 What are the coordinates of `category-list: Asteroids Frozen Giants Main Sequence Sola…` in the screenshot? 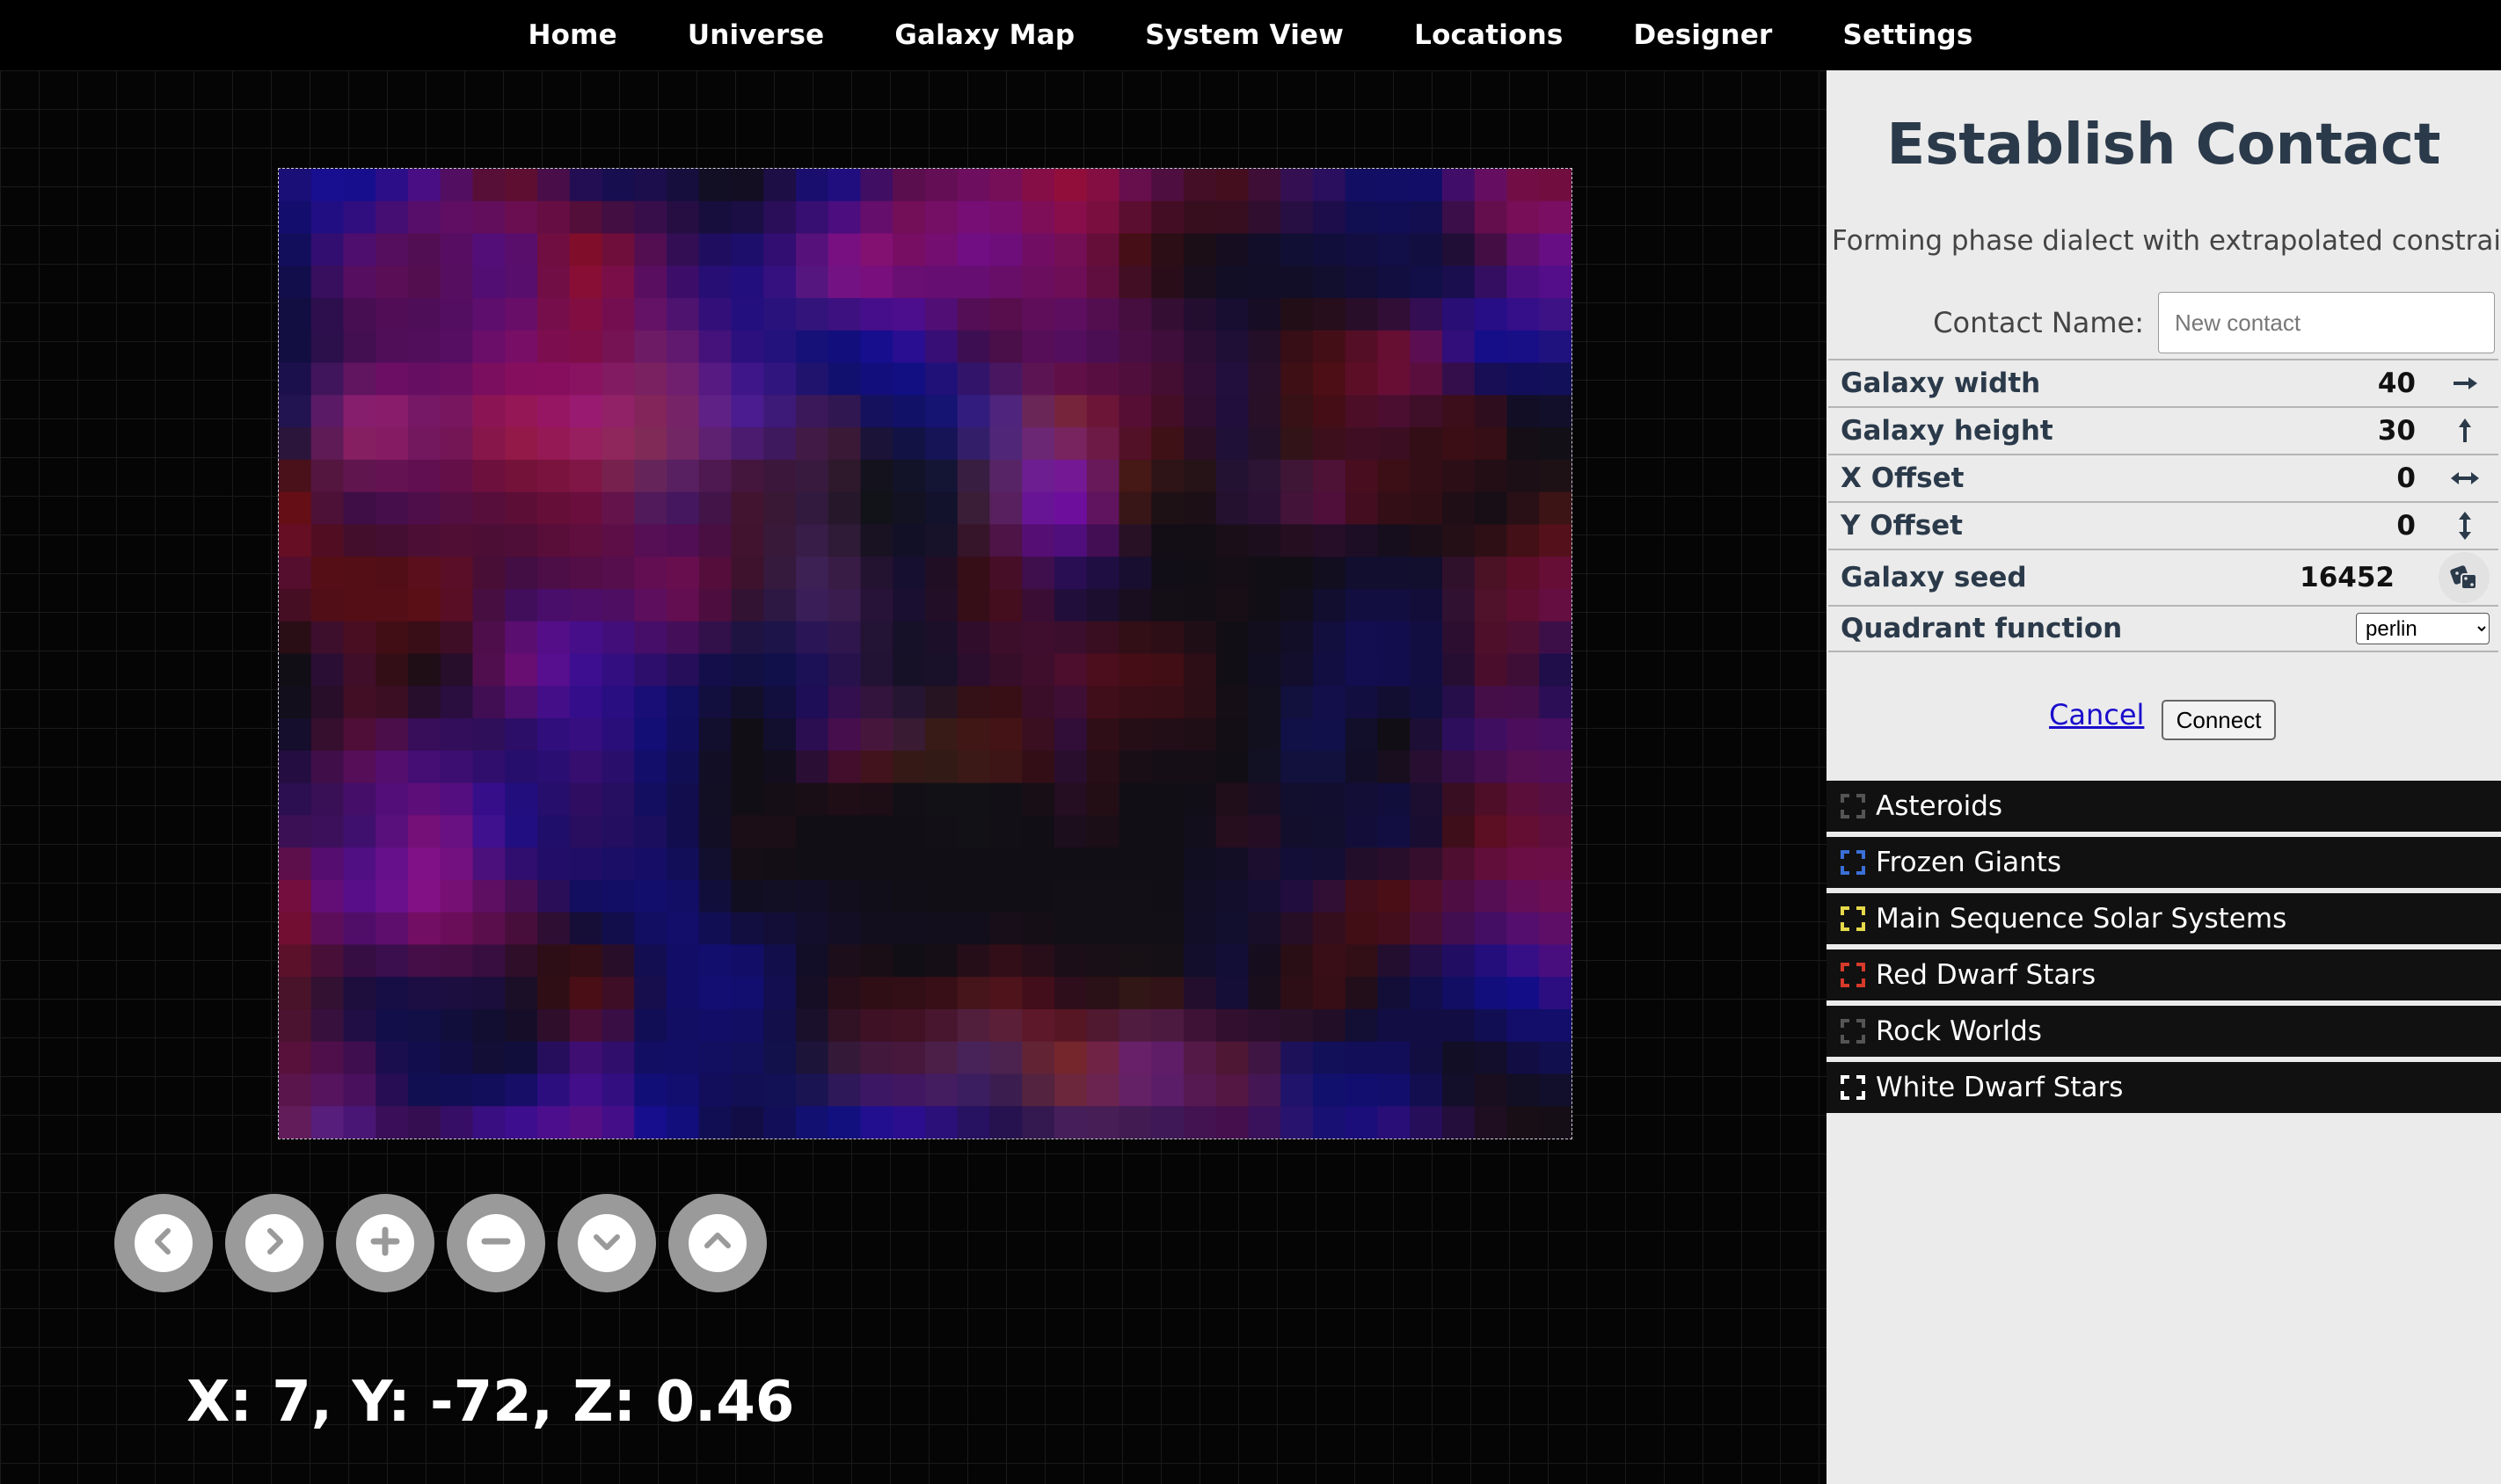 It's located at (2164, 949).